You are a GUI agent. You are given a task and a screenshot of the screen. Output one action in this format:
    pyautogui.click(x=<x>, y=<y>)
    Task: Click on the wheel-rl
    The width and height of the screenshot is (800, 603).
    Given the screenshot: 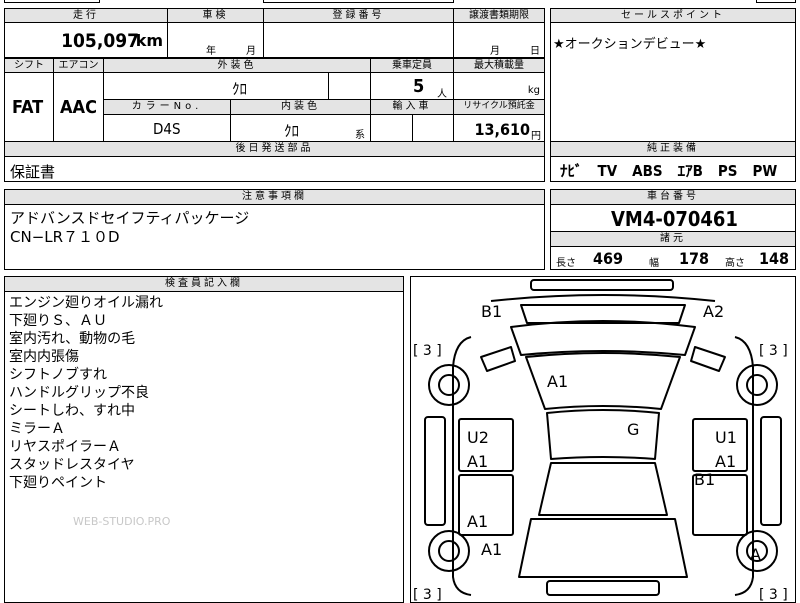 What is the action you would take?
    pyautogui.click(x=449, y=551)
    